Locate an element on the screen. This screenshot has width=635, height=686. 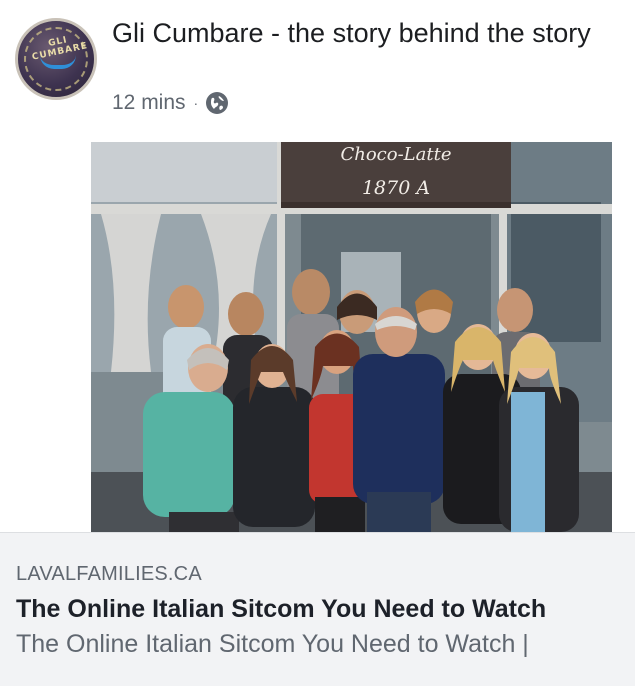
post-timestamp: 12 mins is located at coordinates (149, 103).